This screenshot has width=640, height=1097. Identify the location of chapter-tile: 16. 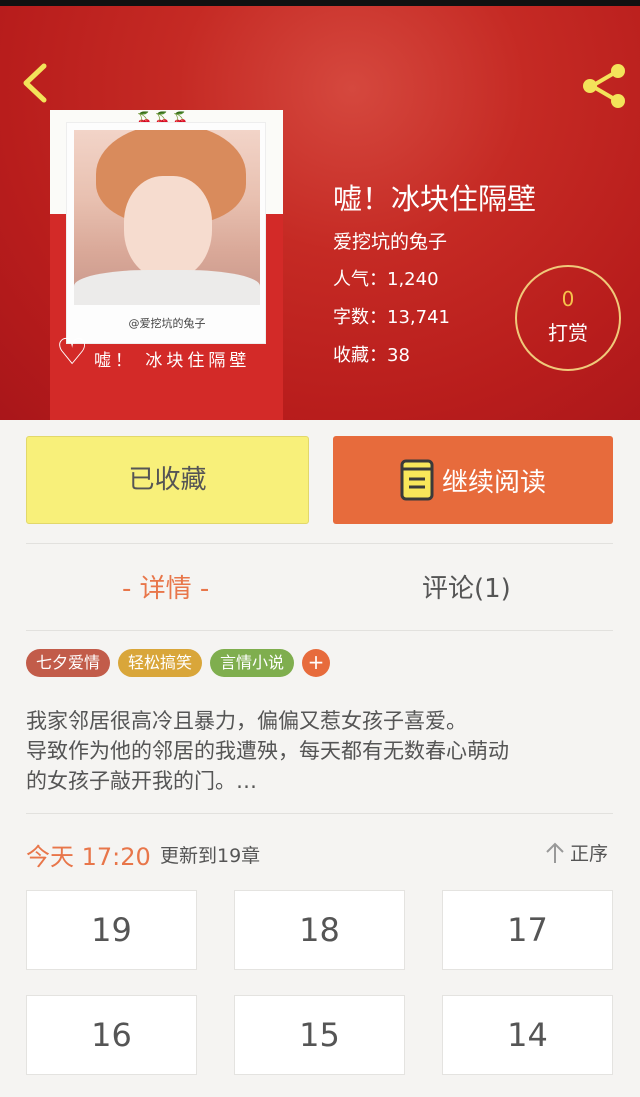
(111, 1035).